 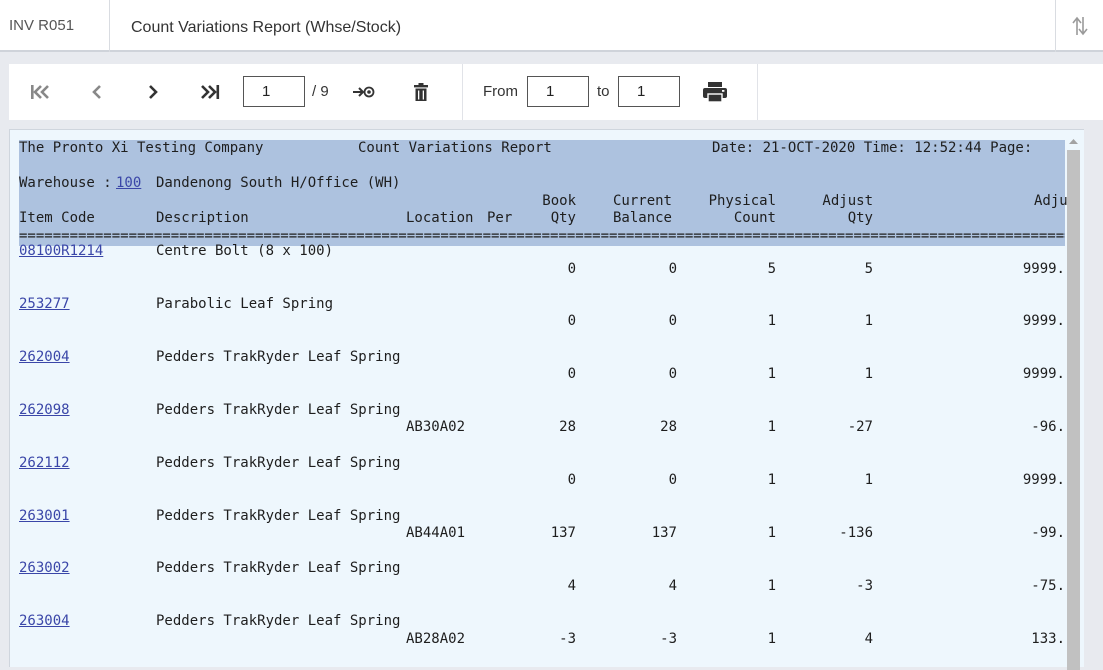 What do you see at coordinates (57, 218) in the screenshot?
I see `col-item-code: Item Code` at bounding box center [57, 218].